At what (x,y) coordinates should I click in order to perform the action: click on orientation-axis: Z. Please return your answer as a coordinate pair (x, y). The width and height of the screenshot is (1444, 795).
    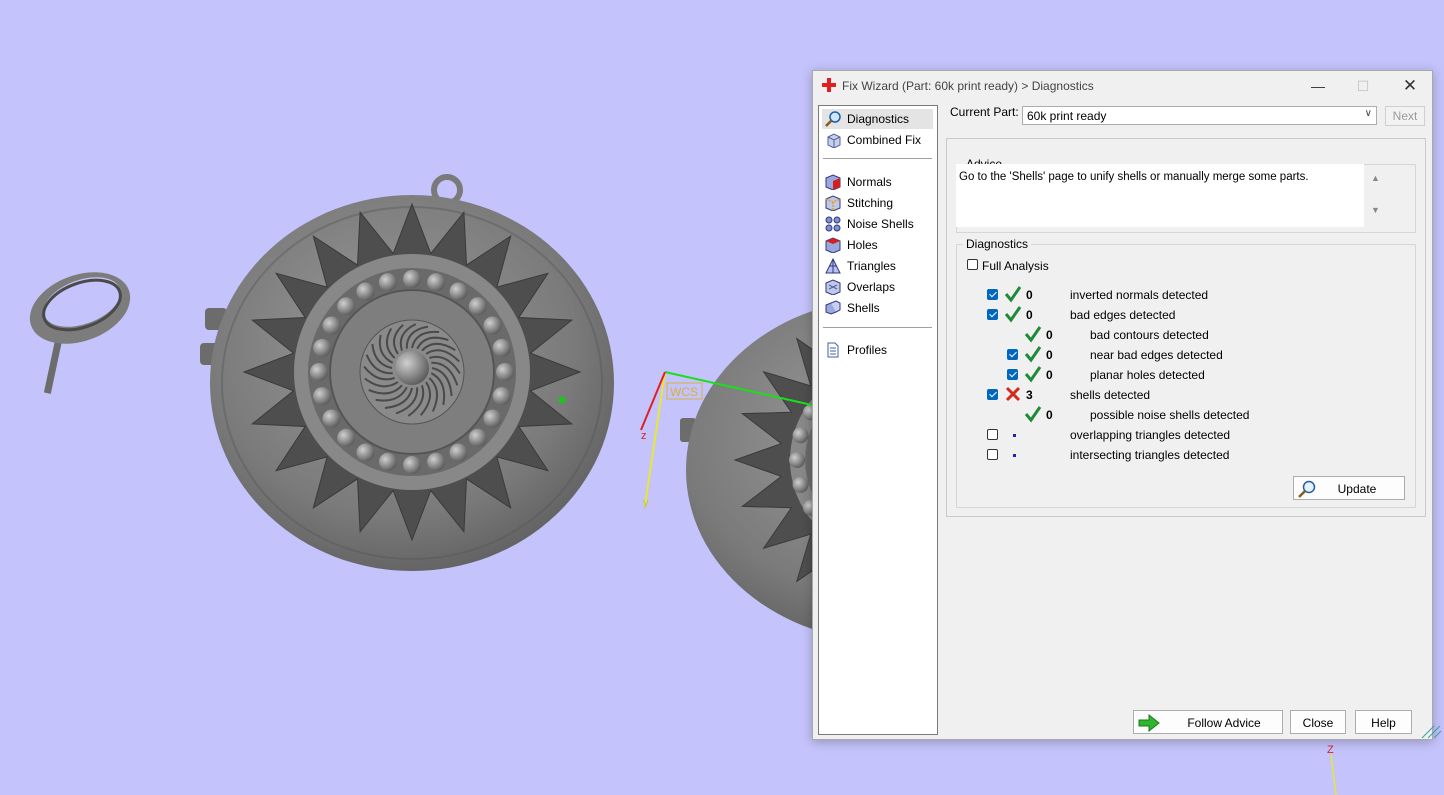
    Looking at the image, I should click on (1332, 769).